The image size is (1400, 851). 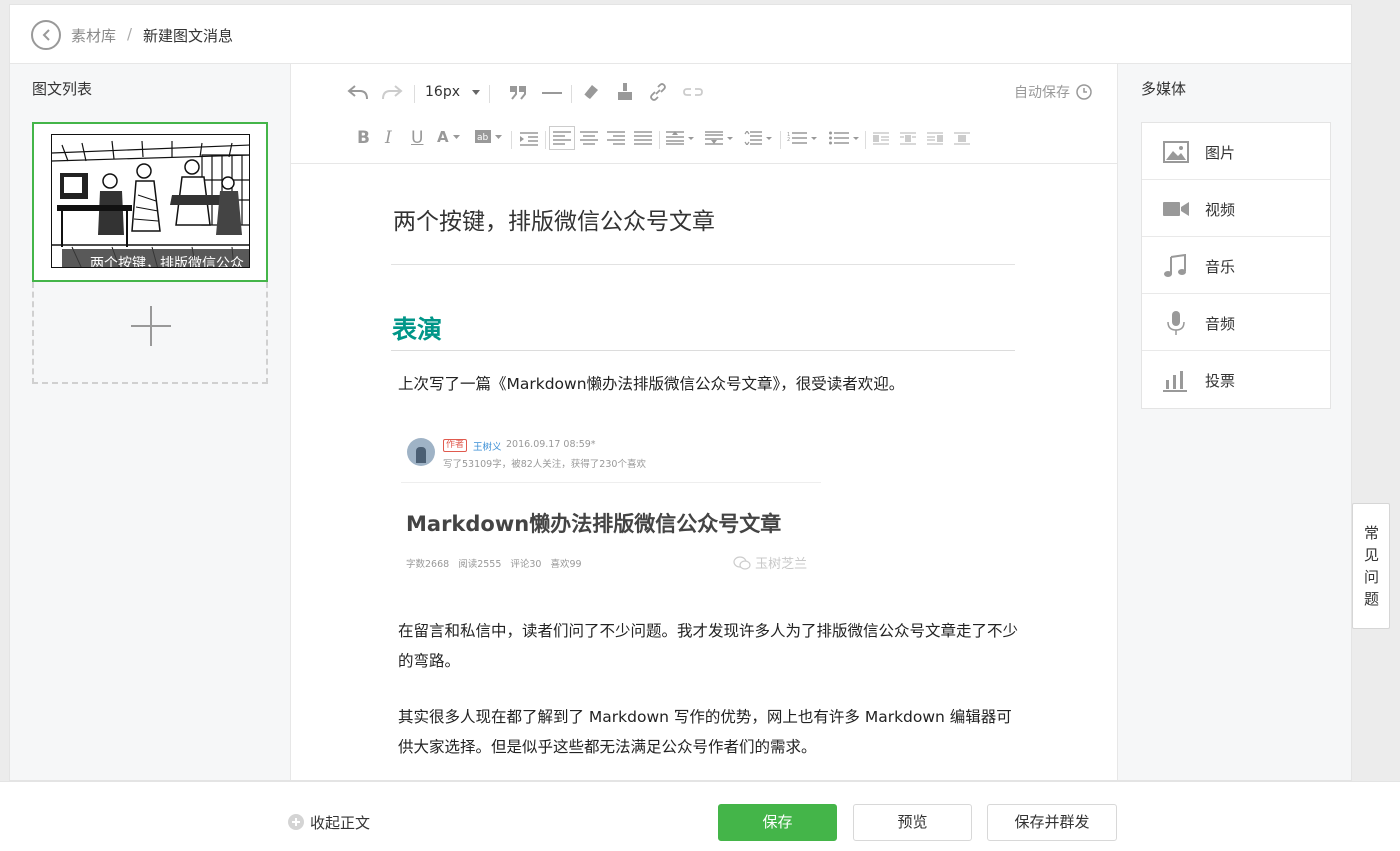 What do you see at coordinates (93, 35) in the screenshot?
I see `breadcrumb-parent-link: 素材库` at bounding box center [93, 35].